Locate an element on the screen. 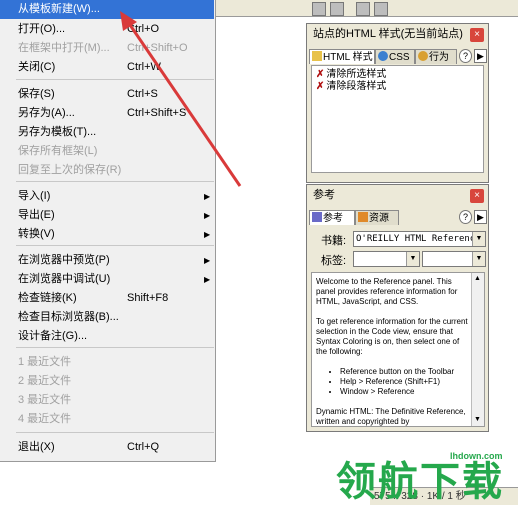  arrow-line is located at coordinates (184, 104).